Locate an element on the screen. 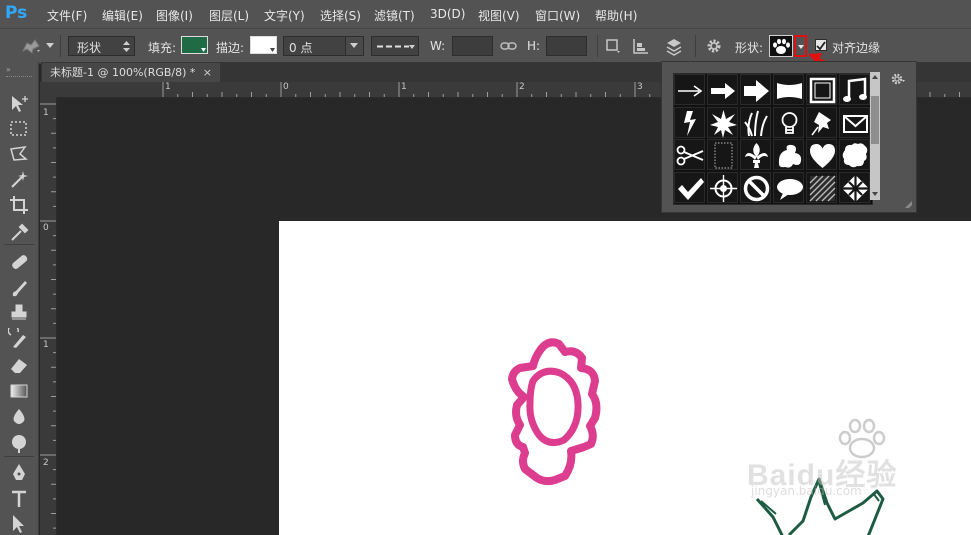  menu-type: 文字(Y) is located at coordinates (284, 15).